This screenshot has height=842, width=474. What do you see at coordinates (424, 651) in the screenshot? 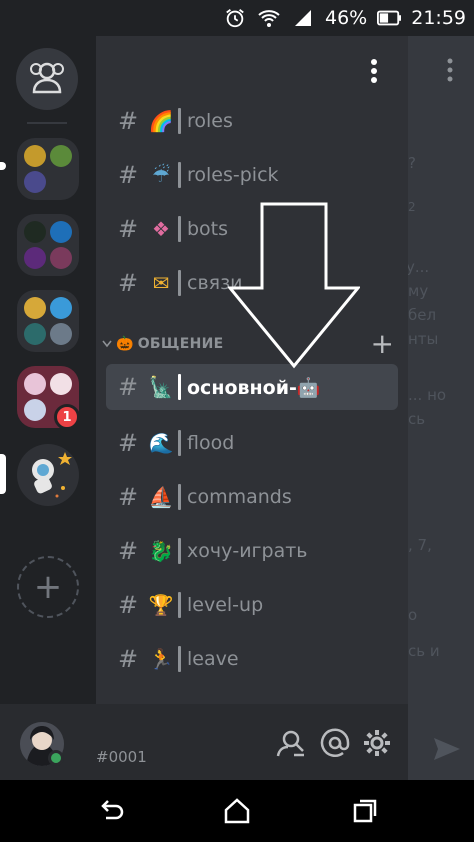
I see `chat-fragment: сь и` at bounding box center [424, 651].